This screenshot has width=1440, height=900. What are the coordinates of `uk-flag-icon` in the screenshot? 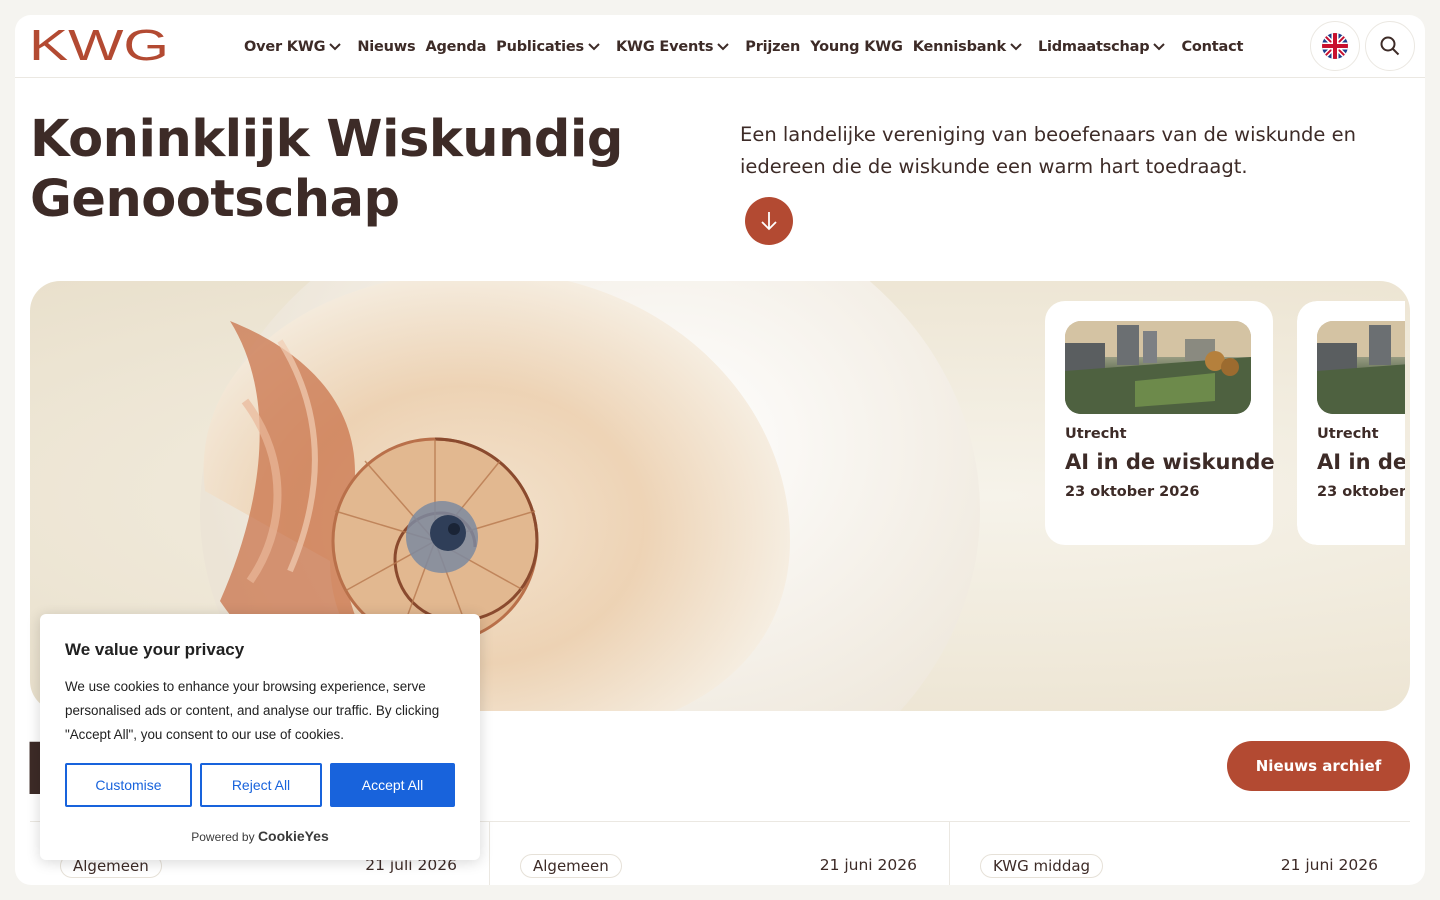 It's located at (1335, 46).